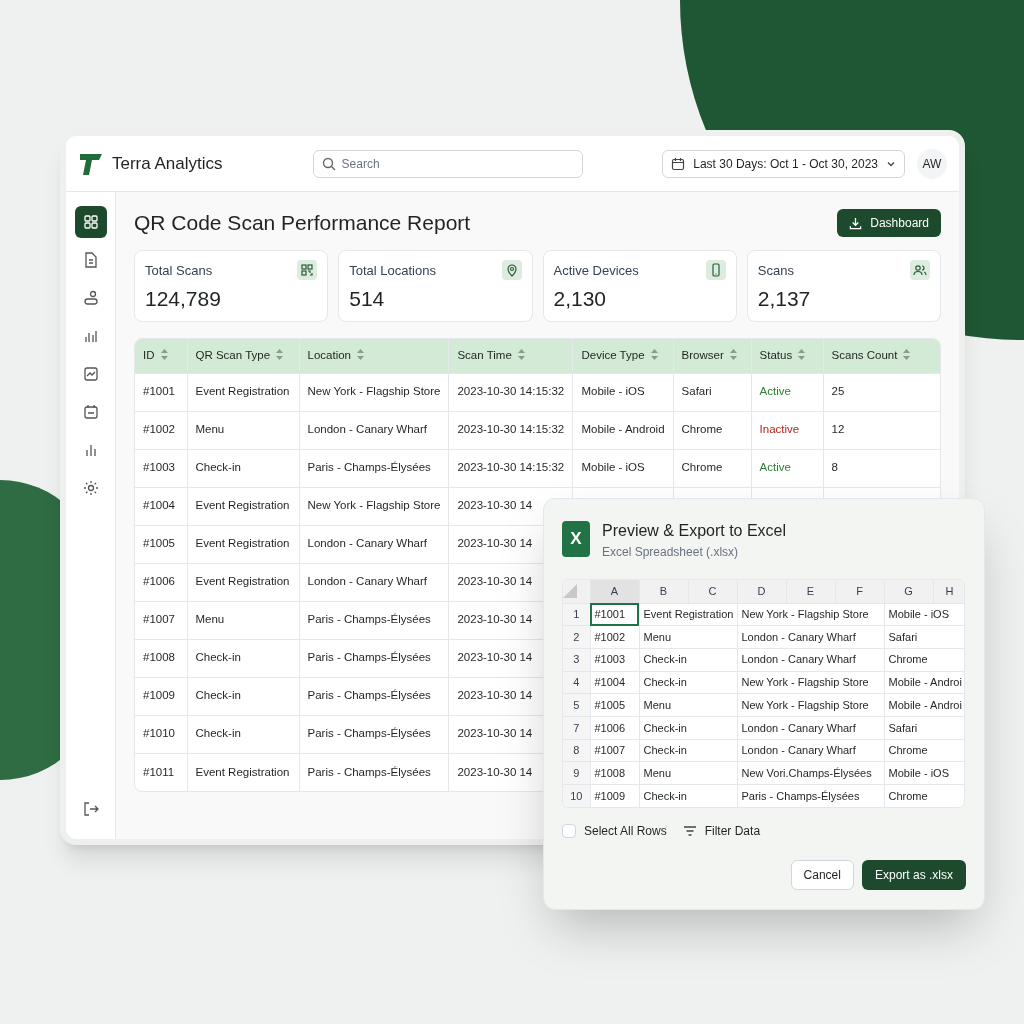  I want to click on table-cell: #1001, so click(159, 391).